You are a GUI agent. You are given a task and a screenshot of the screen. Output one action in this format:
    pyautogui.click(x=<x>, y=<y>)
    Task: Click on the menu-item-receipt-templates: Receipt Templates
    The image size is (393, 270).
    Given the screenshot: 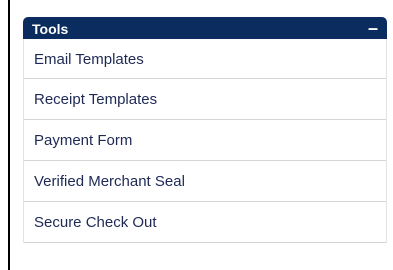 What is the action you would take?
    pyautogui.click(x=205, y=99)
    